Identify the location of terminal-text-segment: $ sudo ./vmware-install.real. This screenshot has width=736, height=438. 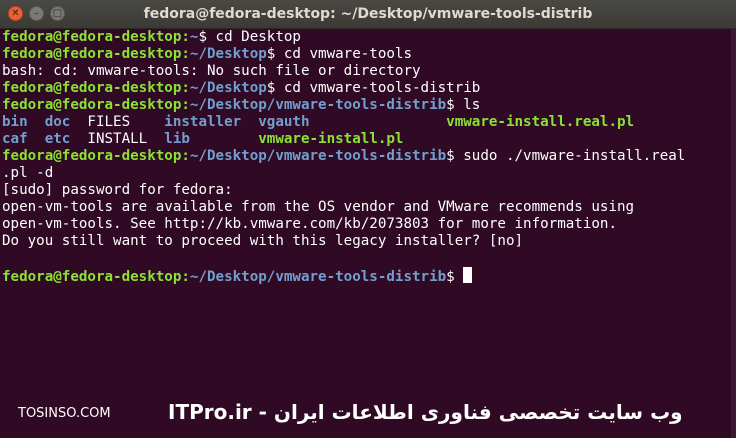
(566, 156).